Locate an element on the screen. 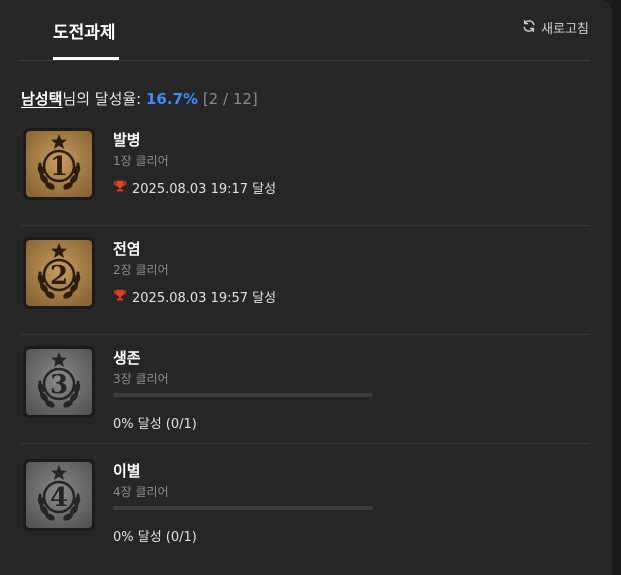 The image size is (621, 575). achievement-subtitle: 4장 클리어 is located at coordinates (141, 492).